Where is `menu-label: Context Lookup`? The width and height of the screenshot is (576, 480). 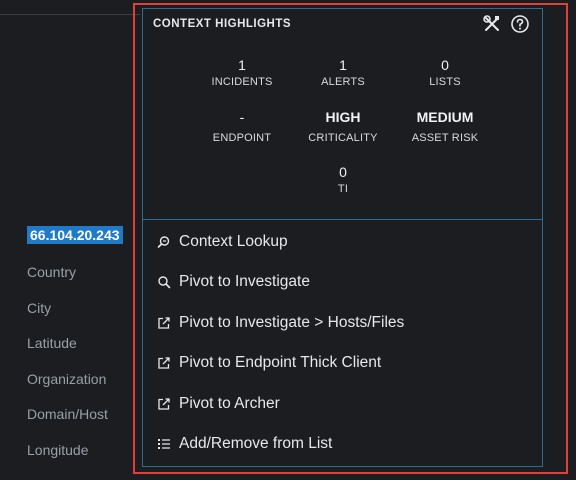
menu-label: Context Lookup is located at coordinates (233, 241).